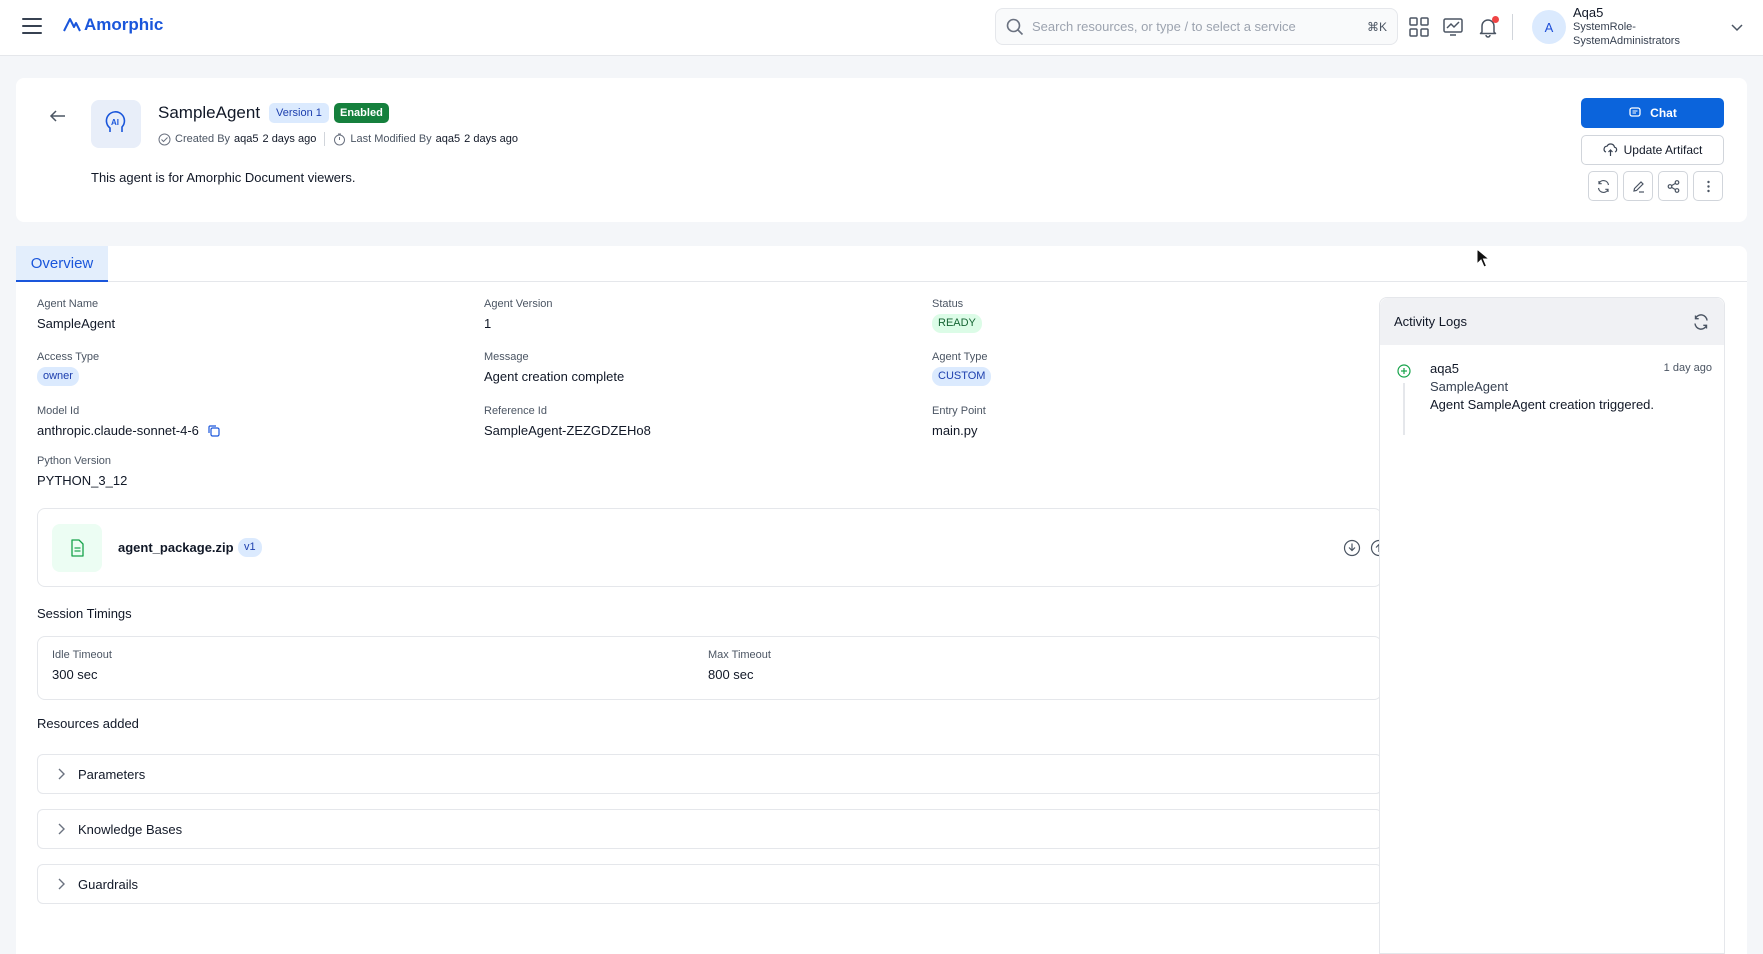 This screenshot has height=954, width=1763. What do you see at coordinates (955, 430) in the screenshot?
I see `field-value: main.py` at bounding box center [955, 430].